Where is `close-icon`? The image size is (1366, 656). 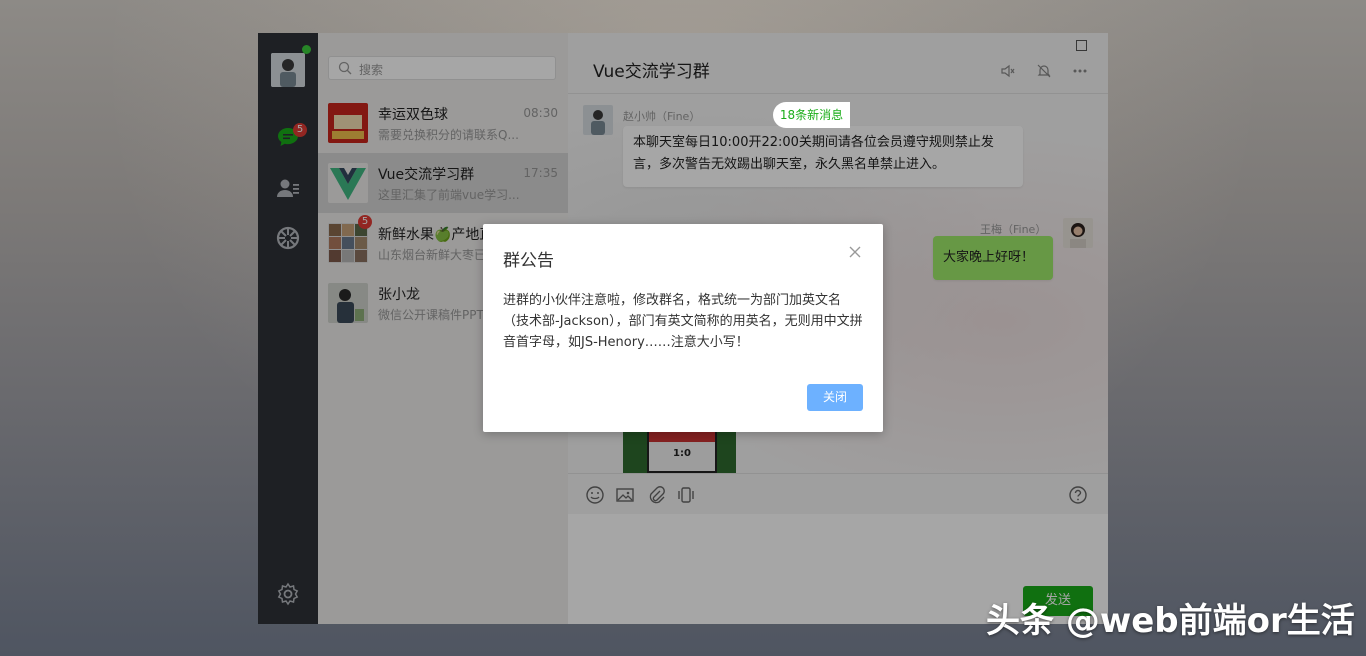 close-icon is located at coordinates (855, 252).